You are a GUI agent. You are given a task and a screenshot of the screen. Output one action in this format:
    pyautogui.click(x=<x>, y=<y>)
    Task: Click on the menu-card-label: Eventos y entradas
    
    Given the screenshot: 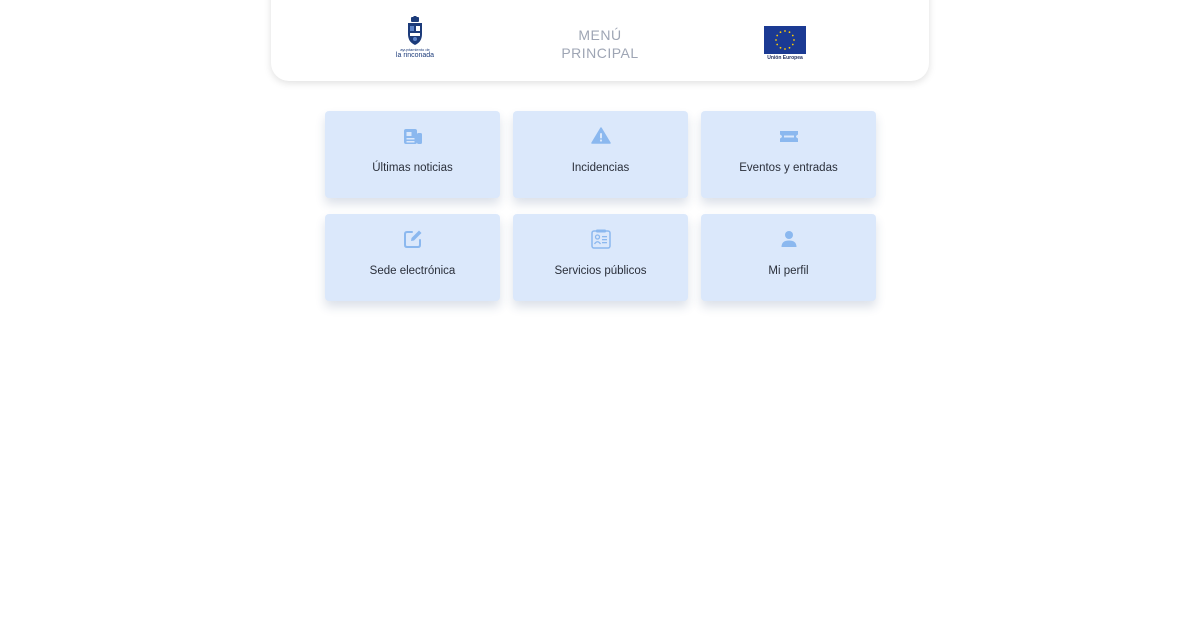 What is the action you would take?
    pyautogui.click(x=788, y=168)
    